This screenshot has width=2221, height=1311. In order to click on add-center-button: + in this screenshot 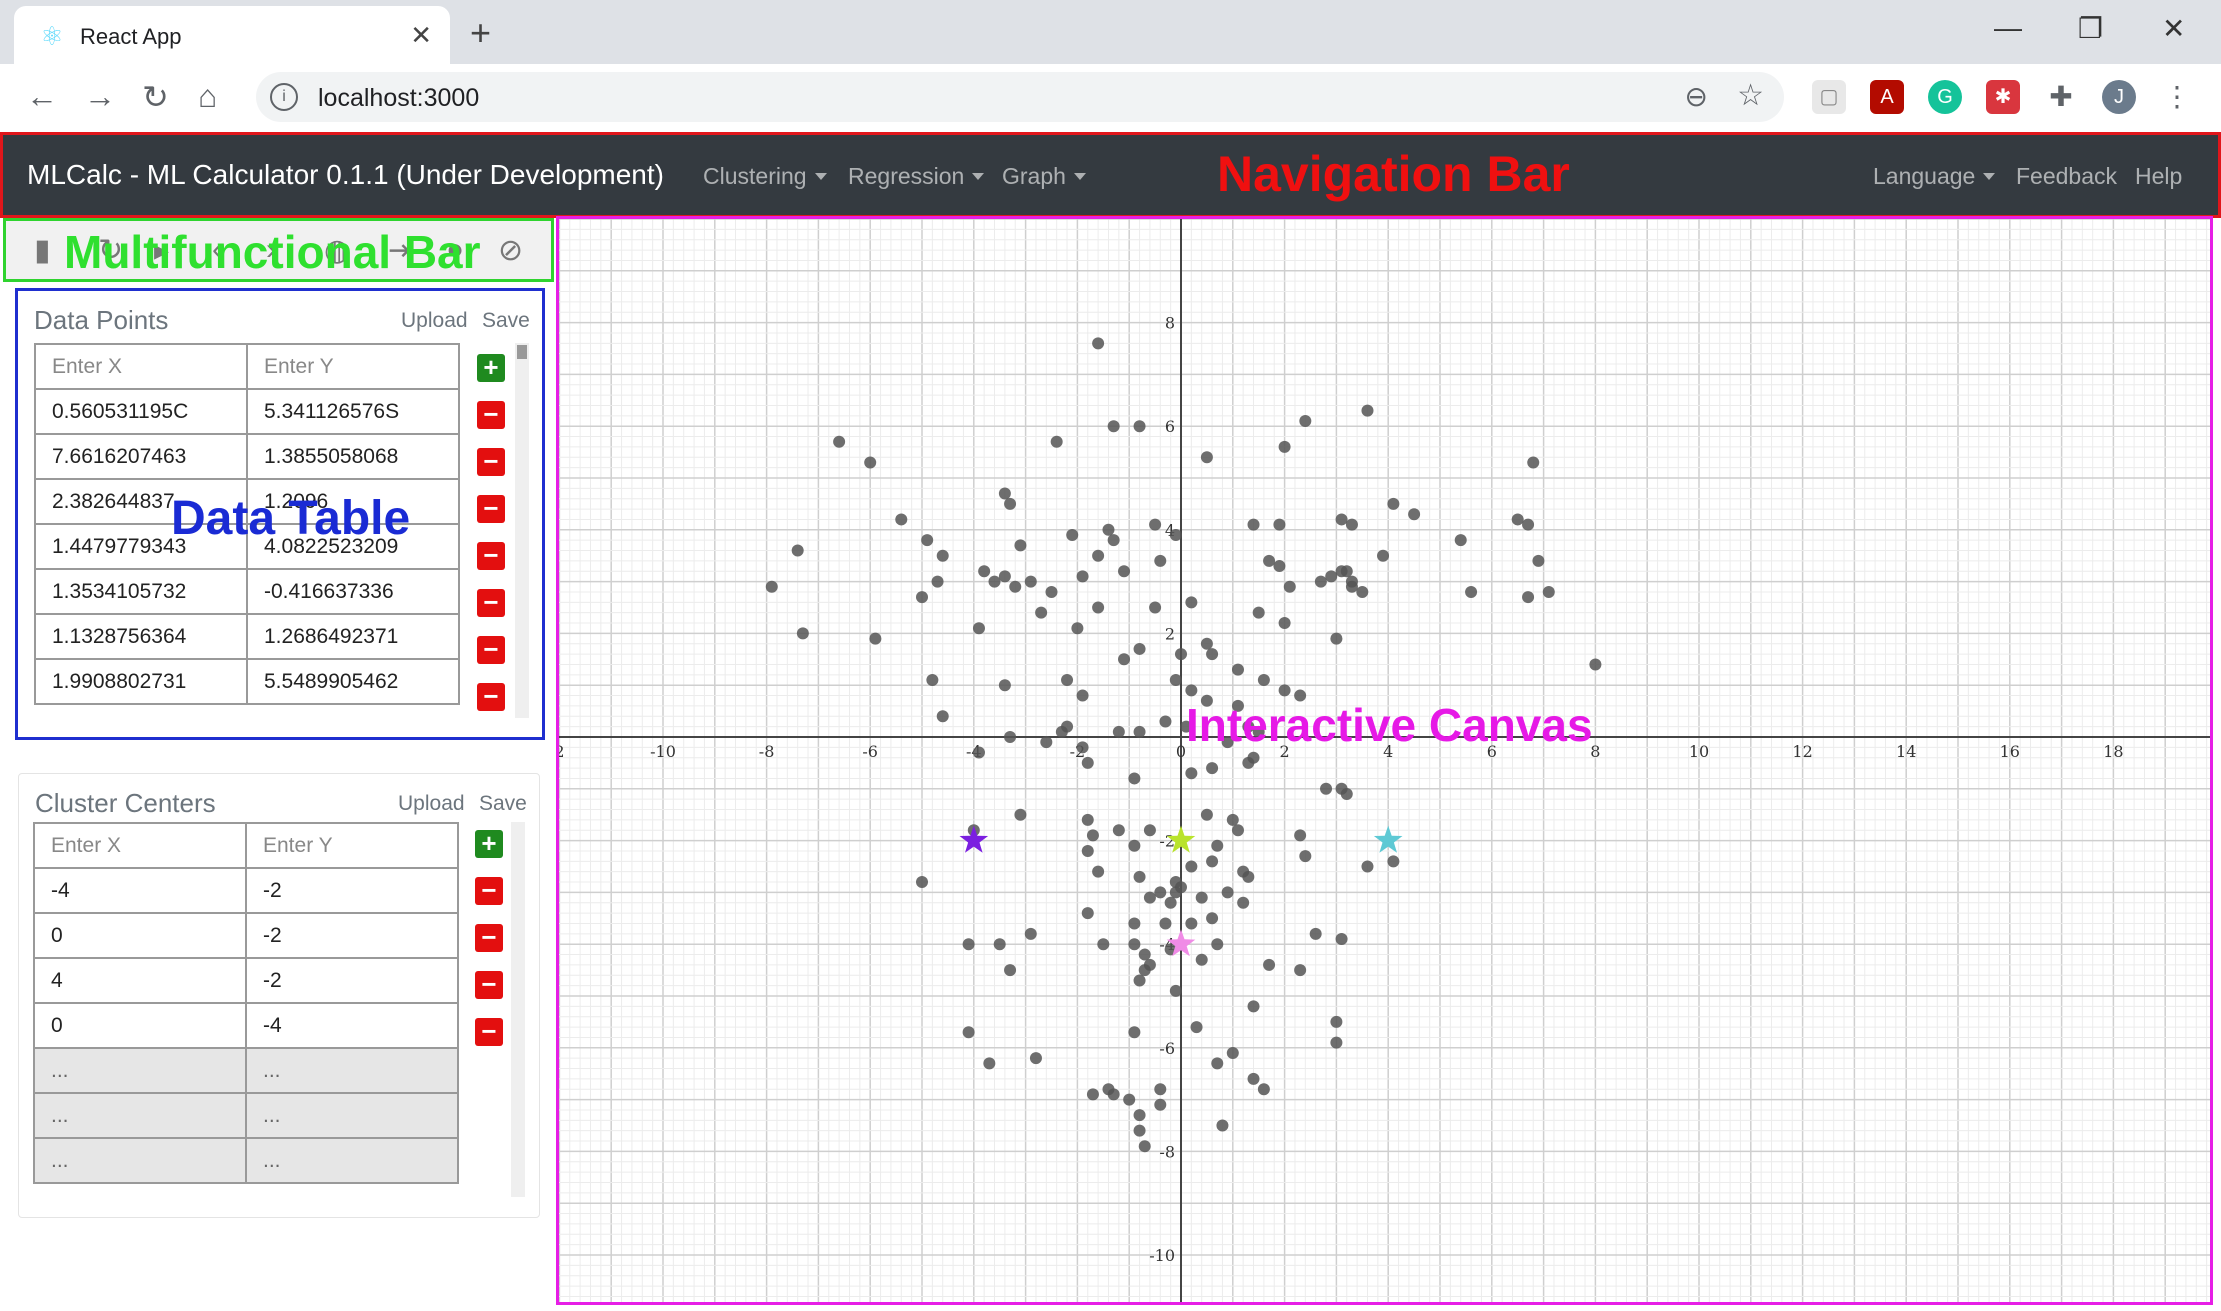, I will do `click(489, 844)`.